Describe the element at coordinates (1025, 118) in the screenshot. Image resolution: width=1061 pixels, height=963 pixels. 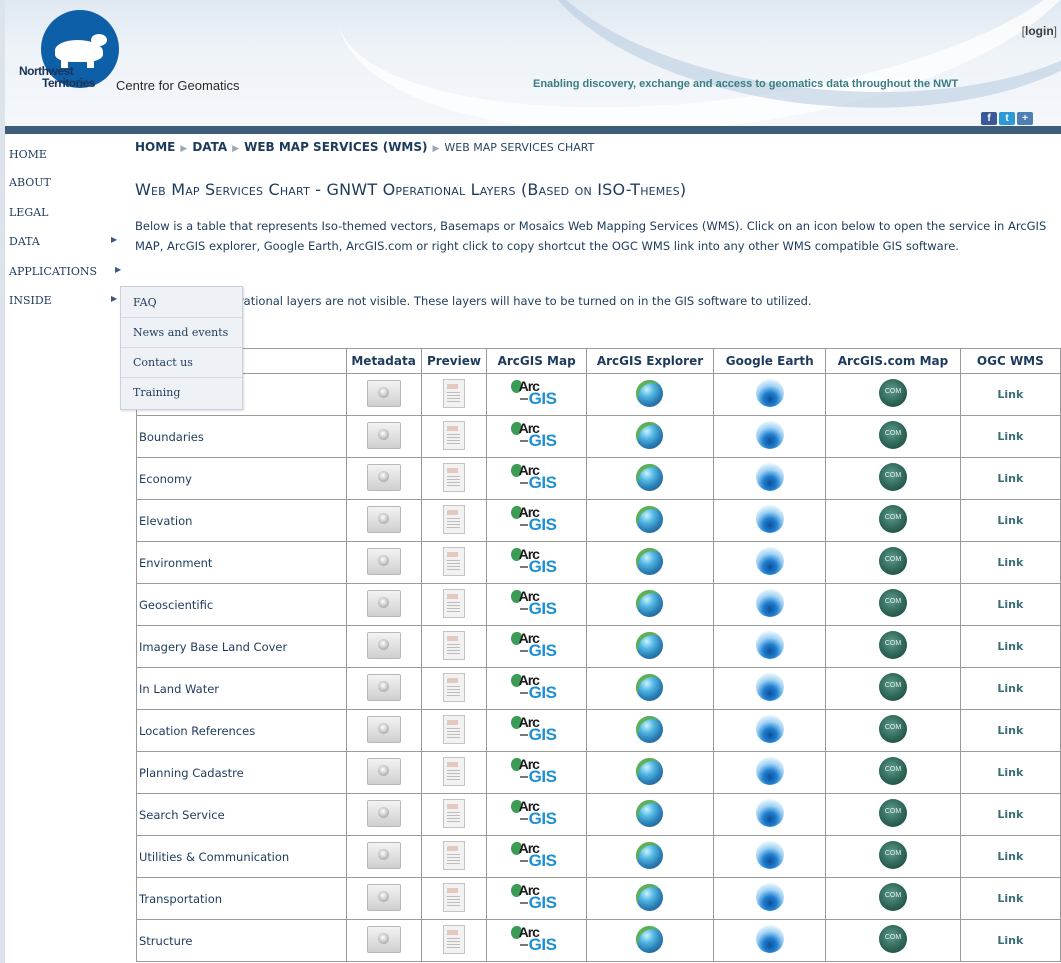
I see `share-icon: +` at that location.